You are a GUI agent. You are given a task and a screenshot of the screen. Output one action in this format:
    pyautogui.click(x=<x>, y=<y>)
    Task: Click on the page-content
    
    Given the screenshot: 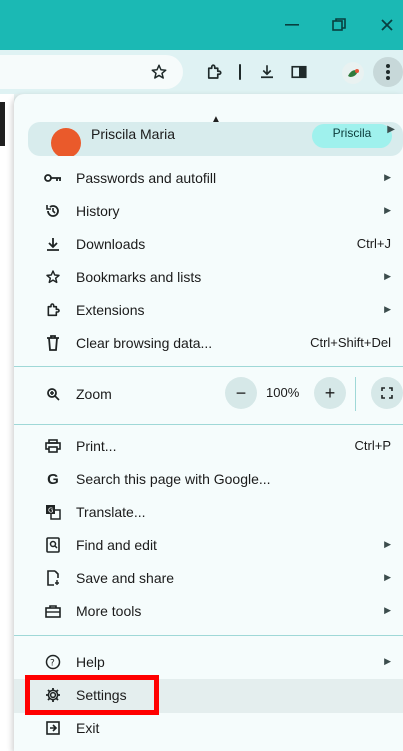 What is the action you would take?
    pyautogui.click(x=7, y=422)
    